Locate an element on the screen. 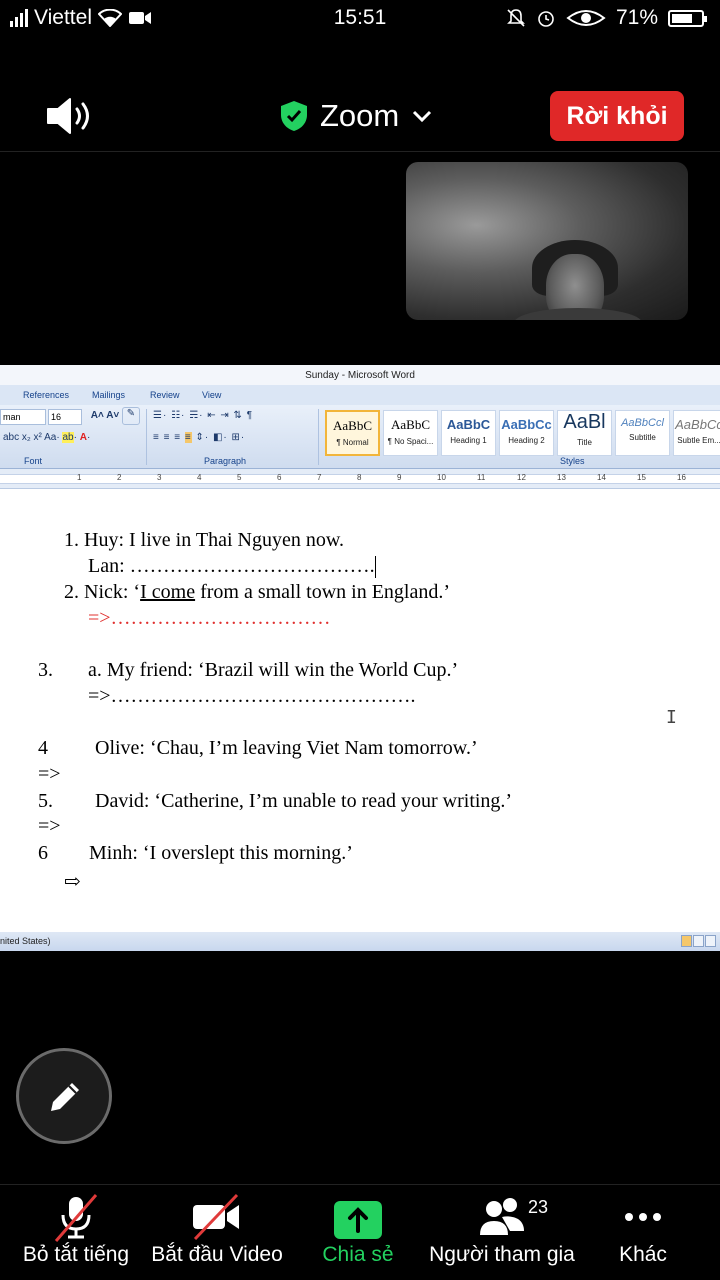 This screenshot has width=720, height=1280. group-font-label: Font is located at coordinates (33, 461).